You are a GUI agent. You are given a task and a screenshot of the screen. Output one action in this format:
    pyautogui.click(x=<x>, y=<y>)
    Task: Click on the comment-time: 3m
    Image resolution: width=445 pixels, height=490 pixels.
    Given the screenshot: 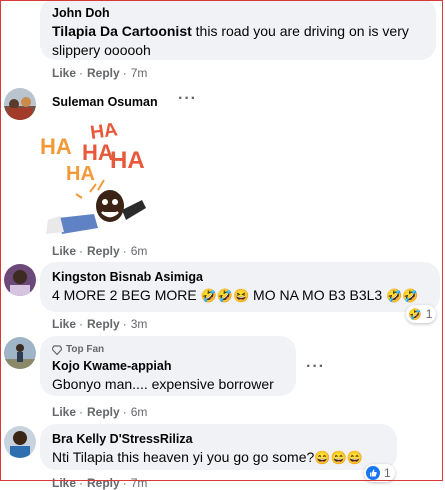 What is the action you would take?
    pyautogui.click(x=139, y=324)
    